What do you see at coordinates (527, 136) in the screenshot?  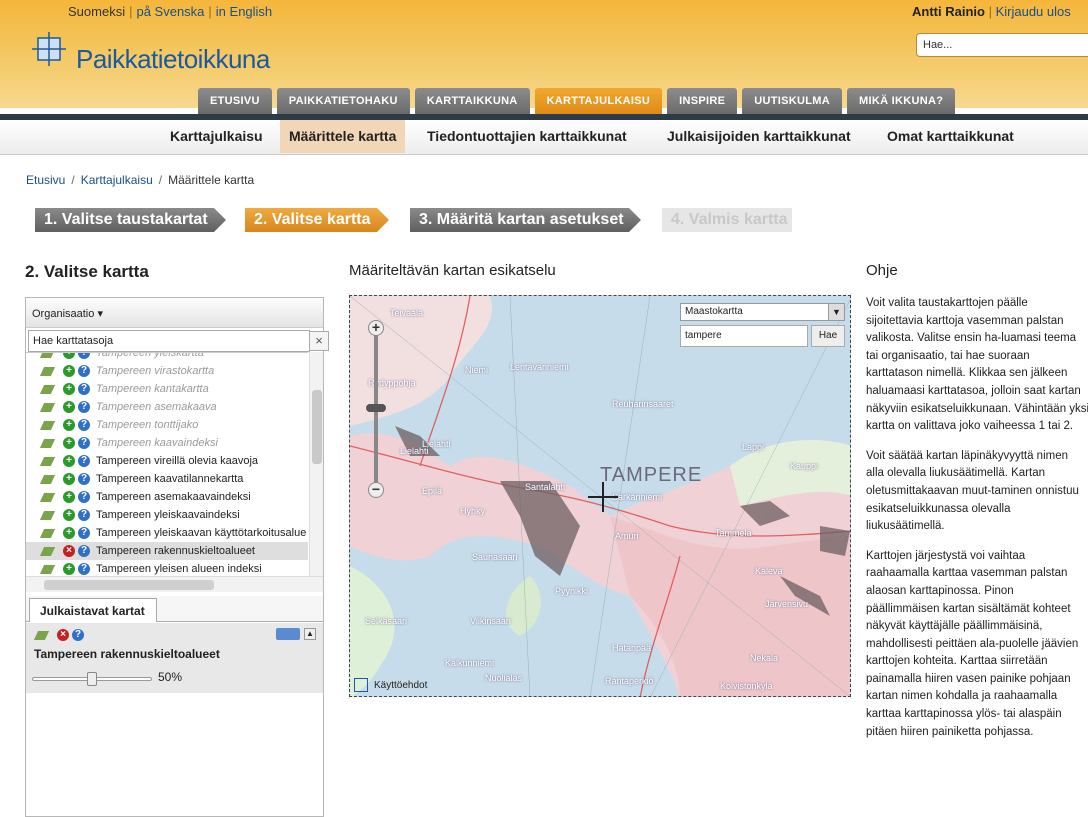 I see `subnav-tiedontuottajien: Tiedontuottajien karttaikkunat` at bounding box center [527, 136].